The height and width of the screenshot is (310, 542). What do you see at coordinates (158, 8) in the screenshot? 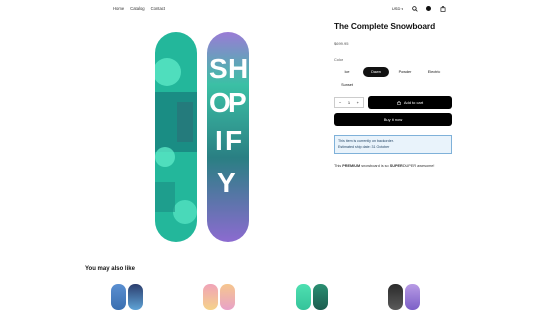
I see `nav-contact: Contact` at bounding box center [158, 8].